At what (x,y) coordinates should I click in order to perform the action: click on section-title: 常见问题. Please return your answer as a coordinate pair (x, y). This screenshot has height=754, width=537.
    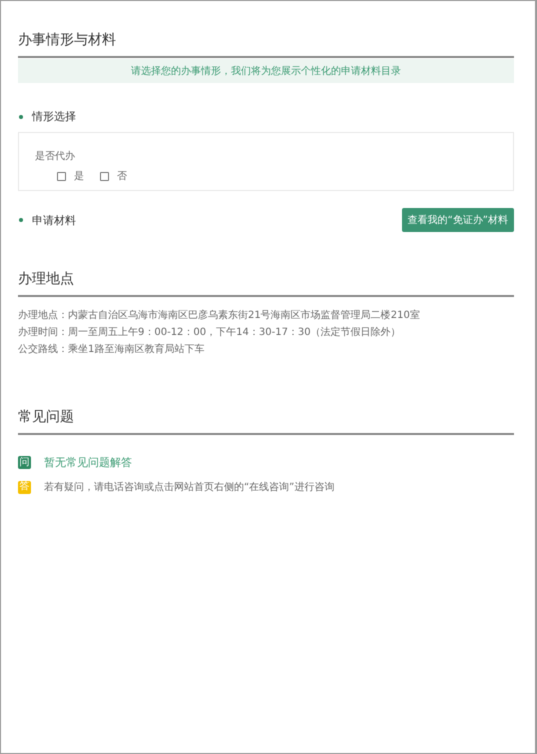
    Looking at the image, I should click on (266, 421).